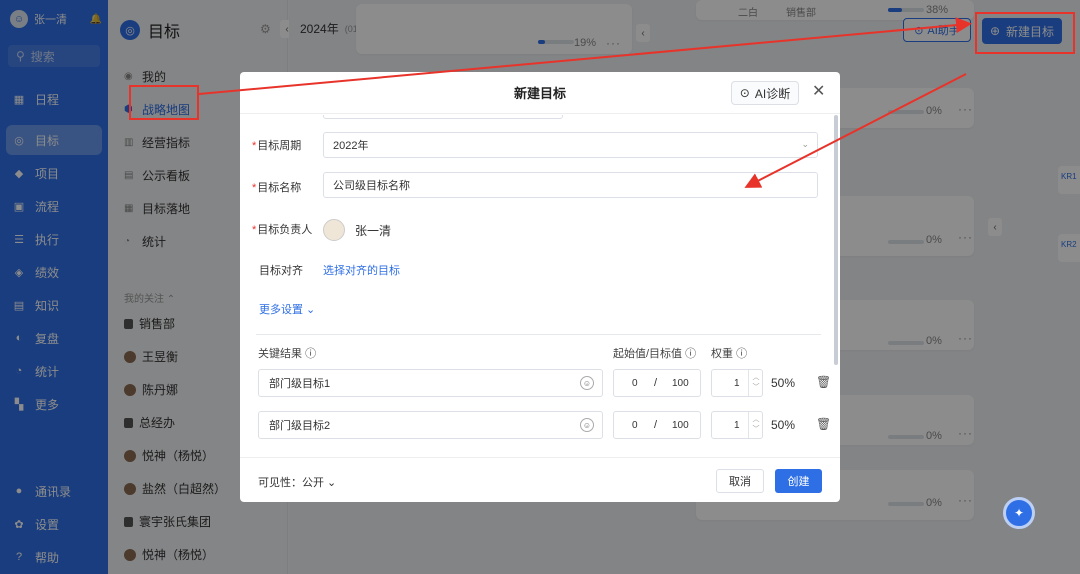  I want to click on align-label: 目标对齐, so click(281, 271).